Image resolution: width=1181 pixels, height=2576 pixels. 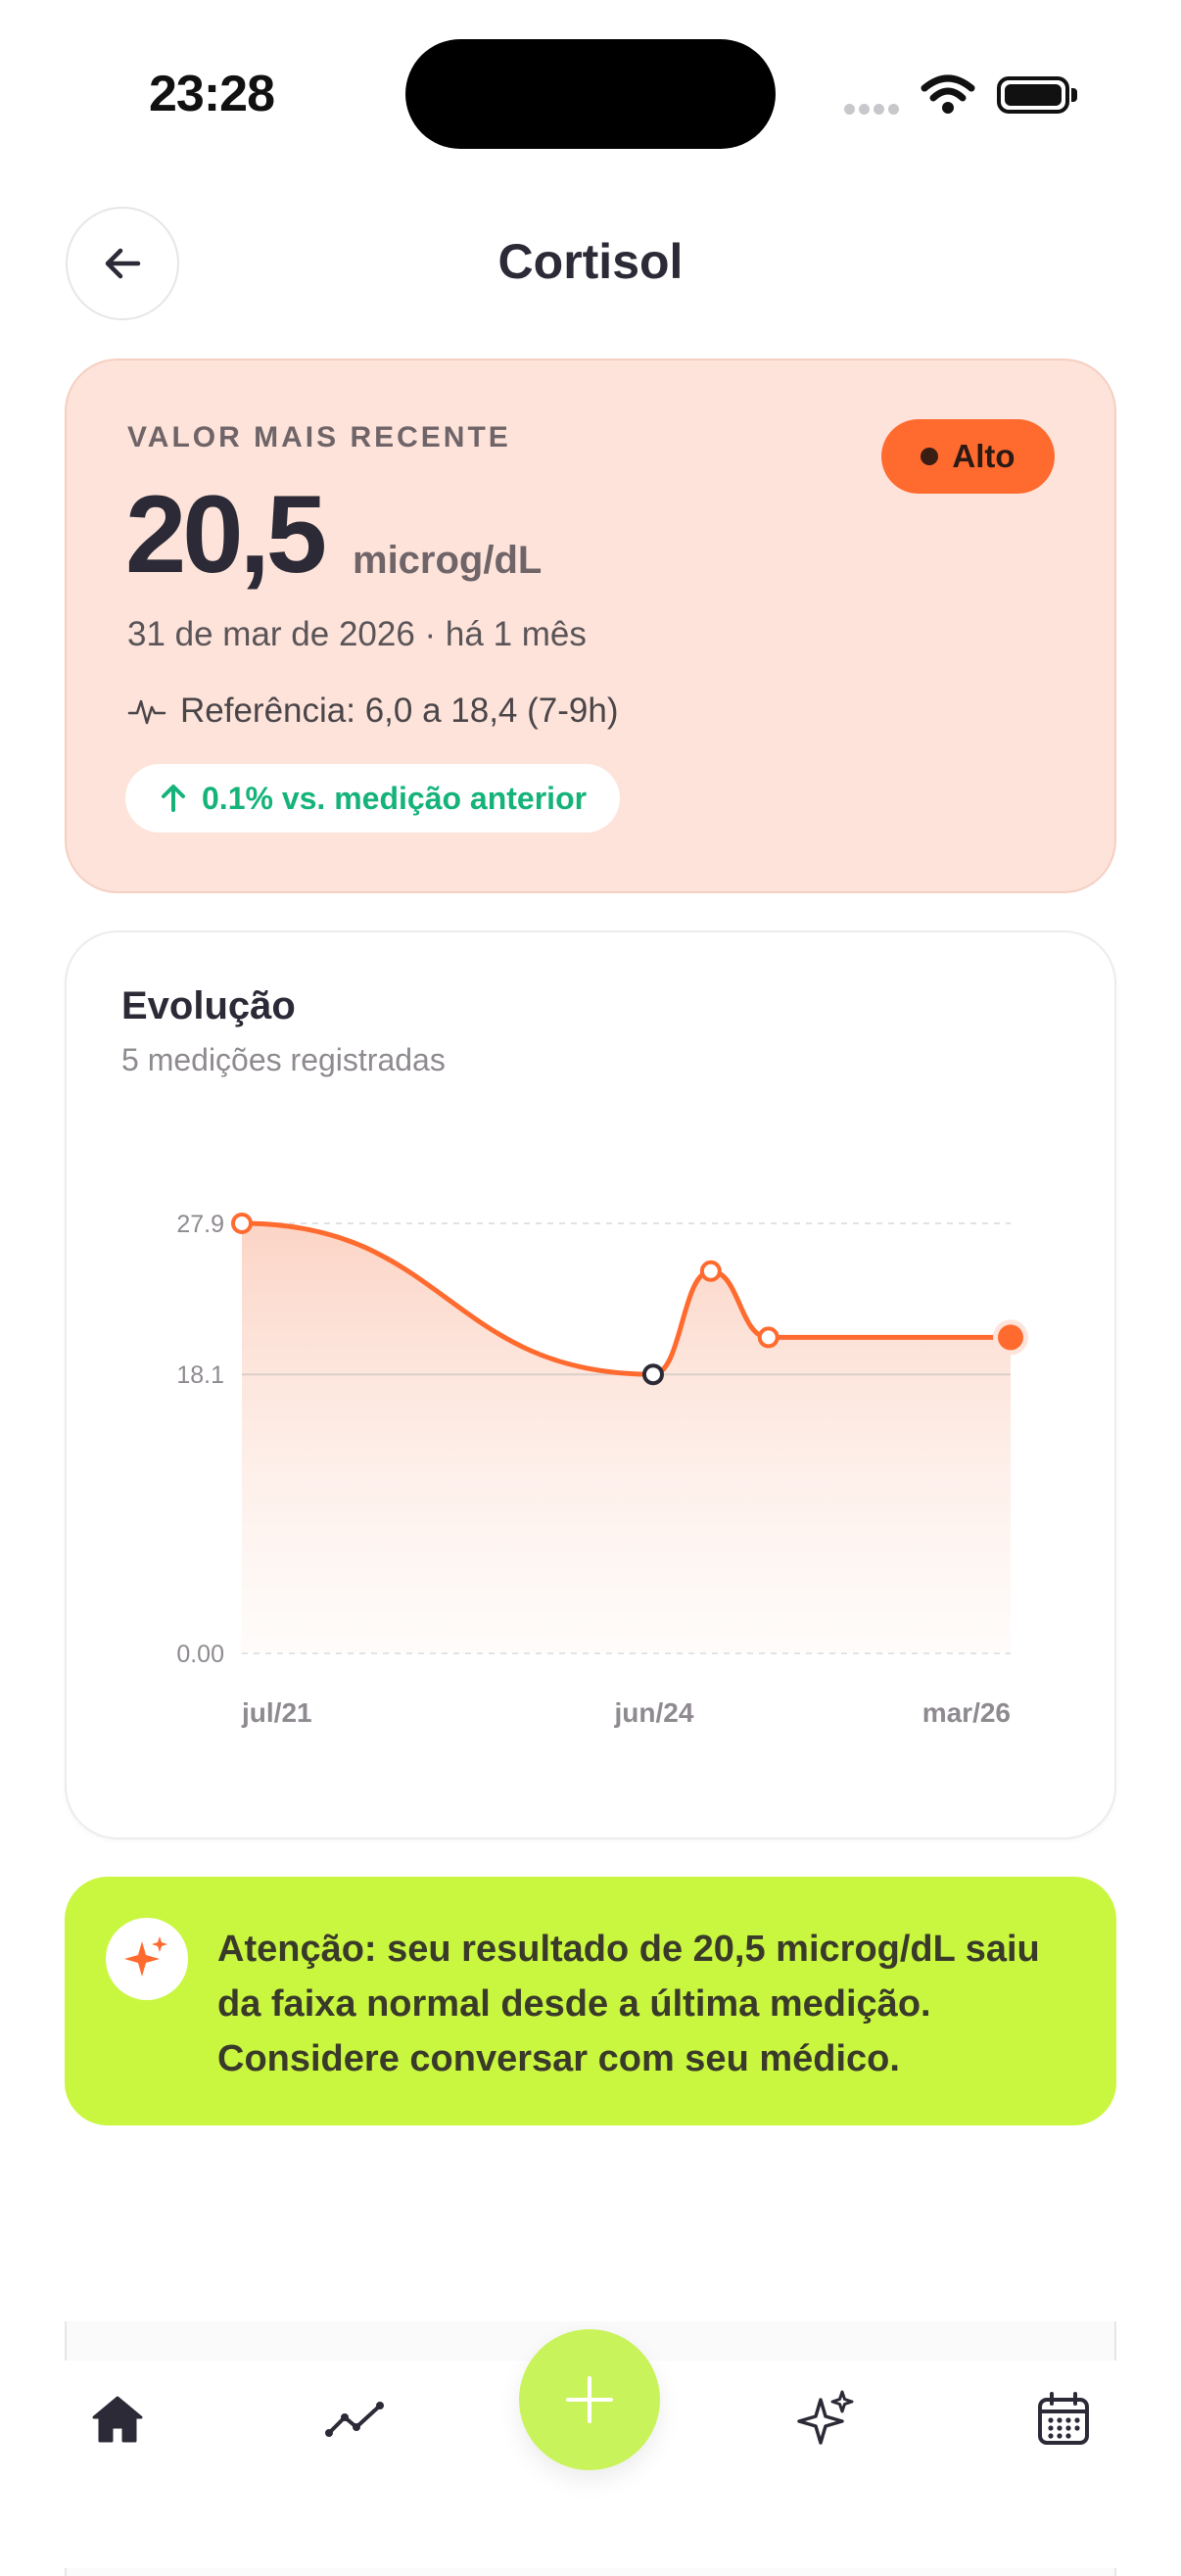 I want to click on y-tick-label: 27.9, so click(x=200, y=1224).